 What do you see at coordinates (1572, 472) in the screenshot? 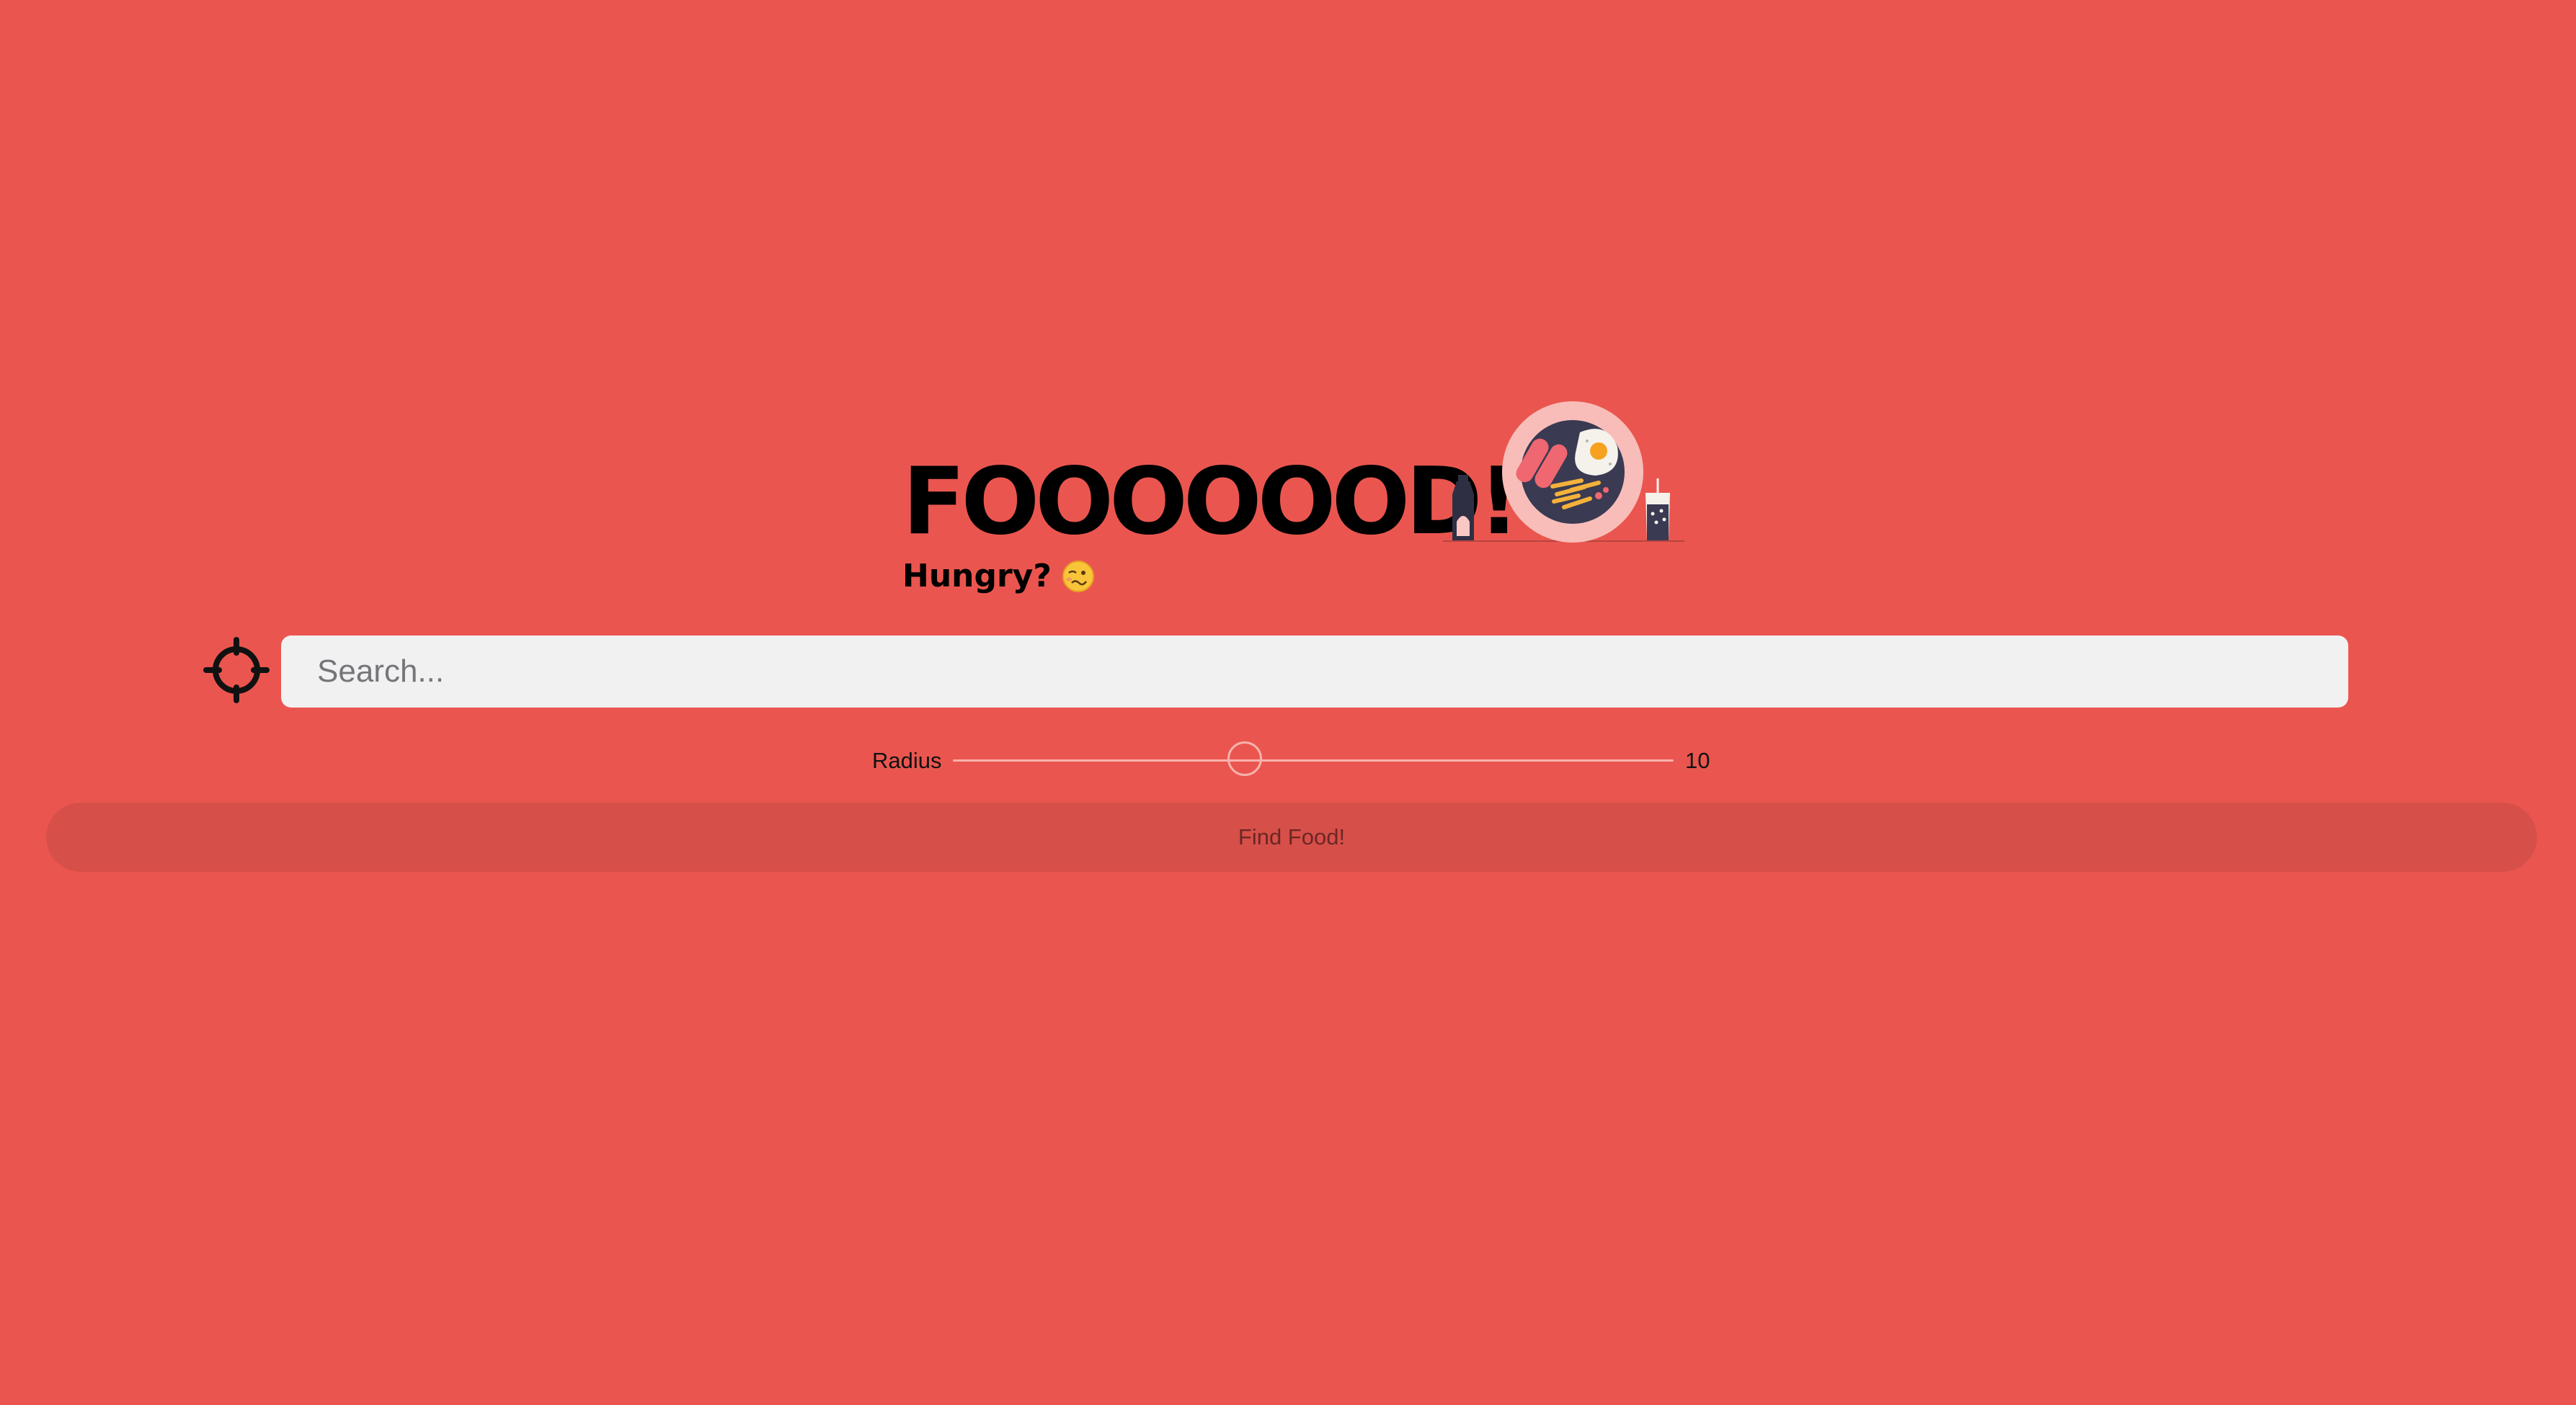
I see `plate-icon` at bounding box center [1572, 472].